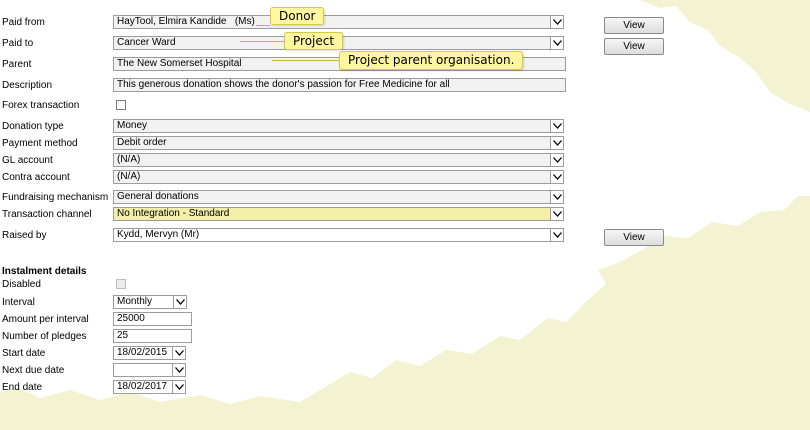  What do you see at coordinates (22, 387) in the screenshot?
I see `end-date-label: End date` at bounding box center [22, 387].